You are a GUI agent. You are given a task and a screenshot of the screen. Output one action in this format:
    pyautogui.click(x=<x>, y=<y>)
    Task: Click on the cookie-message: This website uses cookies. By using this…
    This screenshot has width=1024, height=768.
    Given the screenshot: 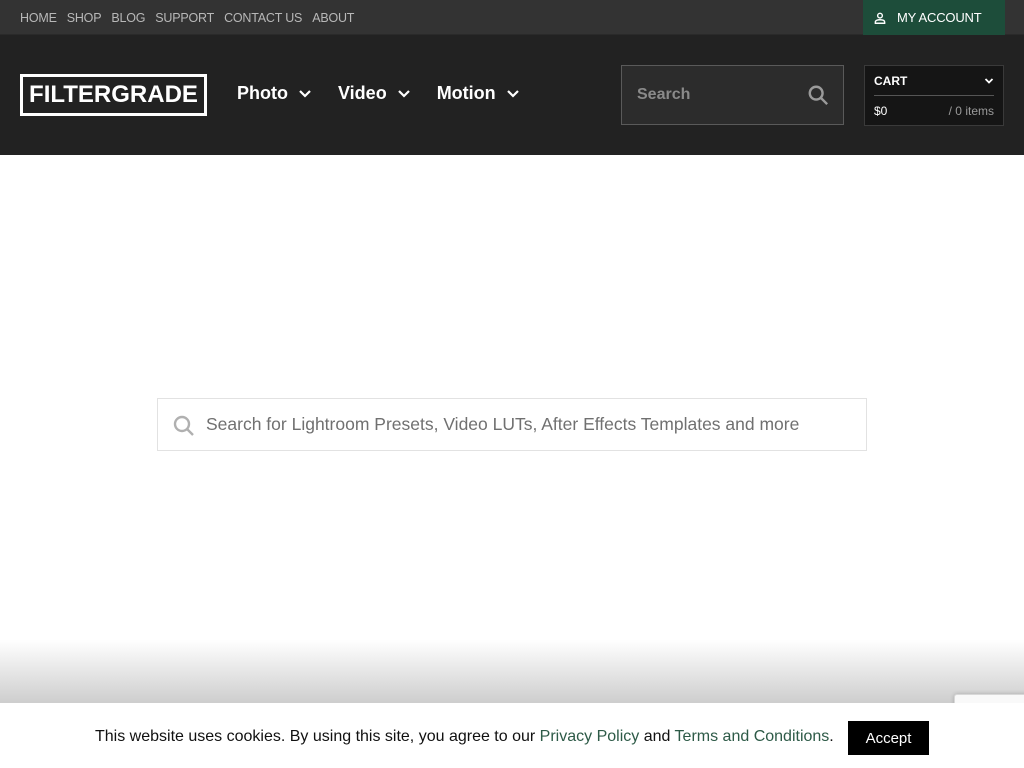 What is the action you would take?
    pyautogui.click(x=464, y=737)
    